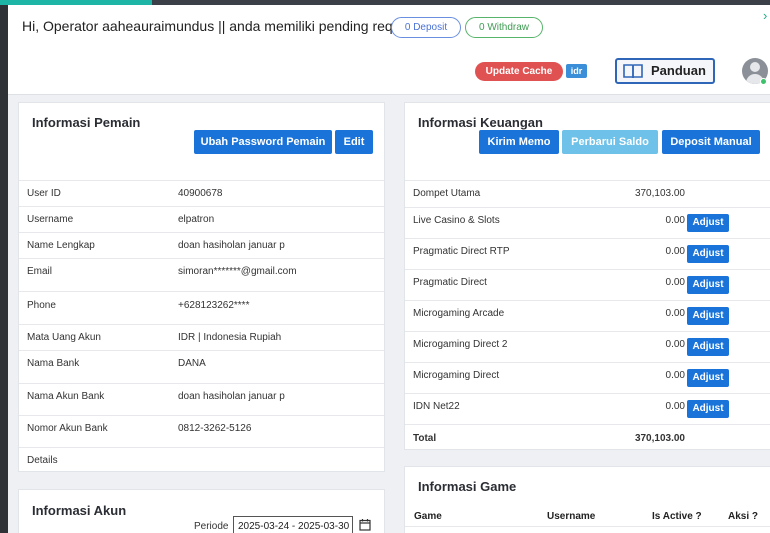 The image size is (770, 533). I want to click on card-informasi-akun: Informasi Akun Periode, so click(201, 511).